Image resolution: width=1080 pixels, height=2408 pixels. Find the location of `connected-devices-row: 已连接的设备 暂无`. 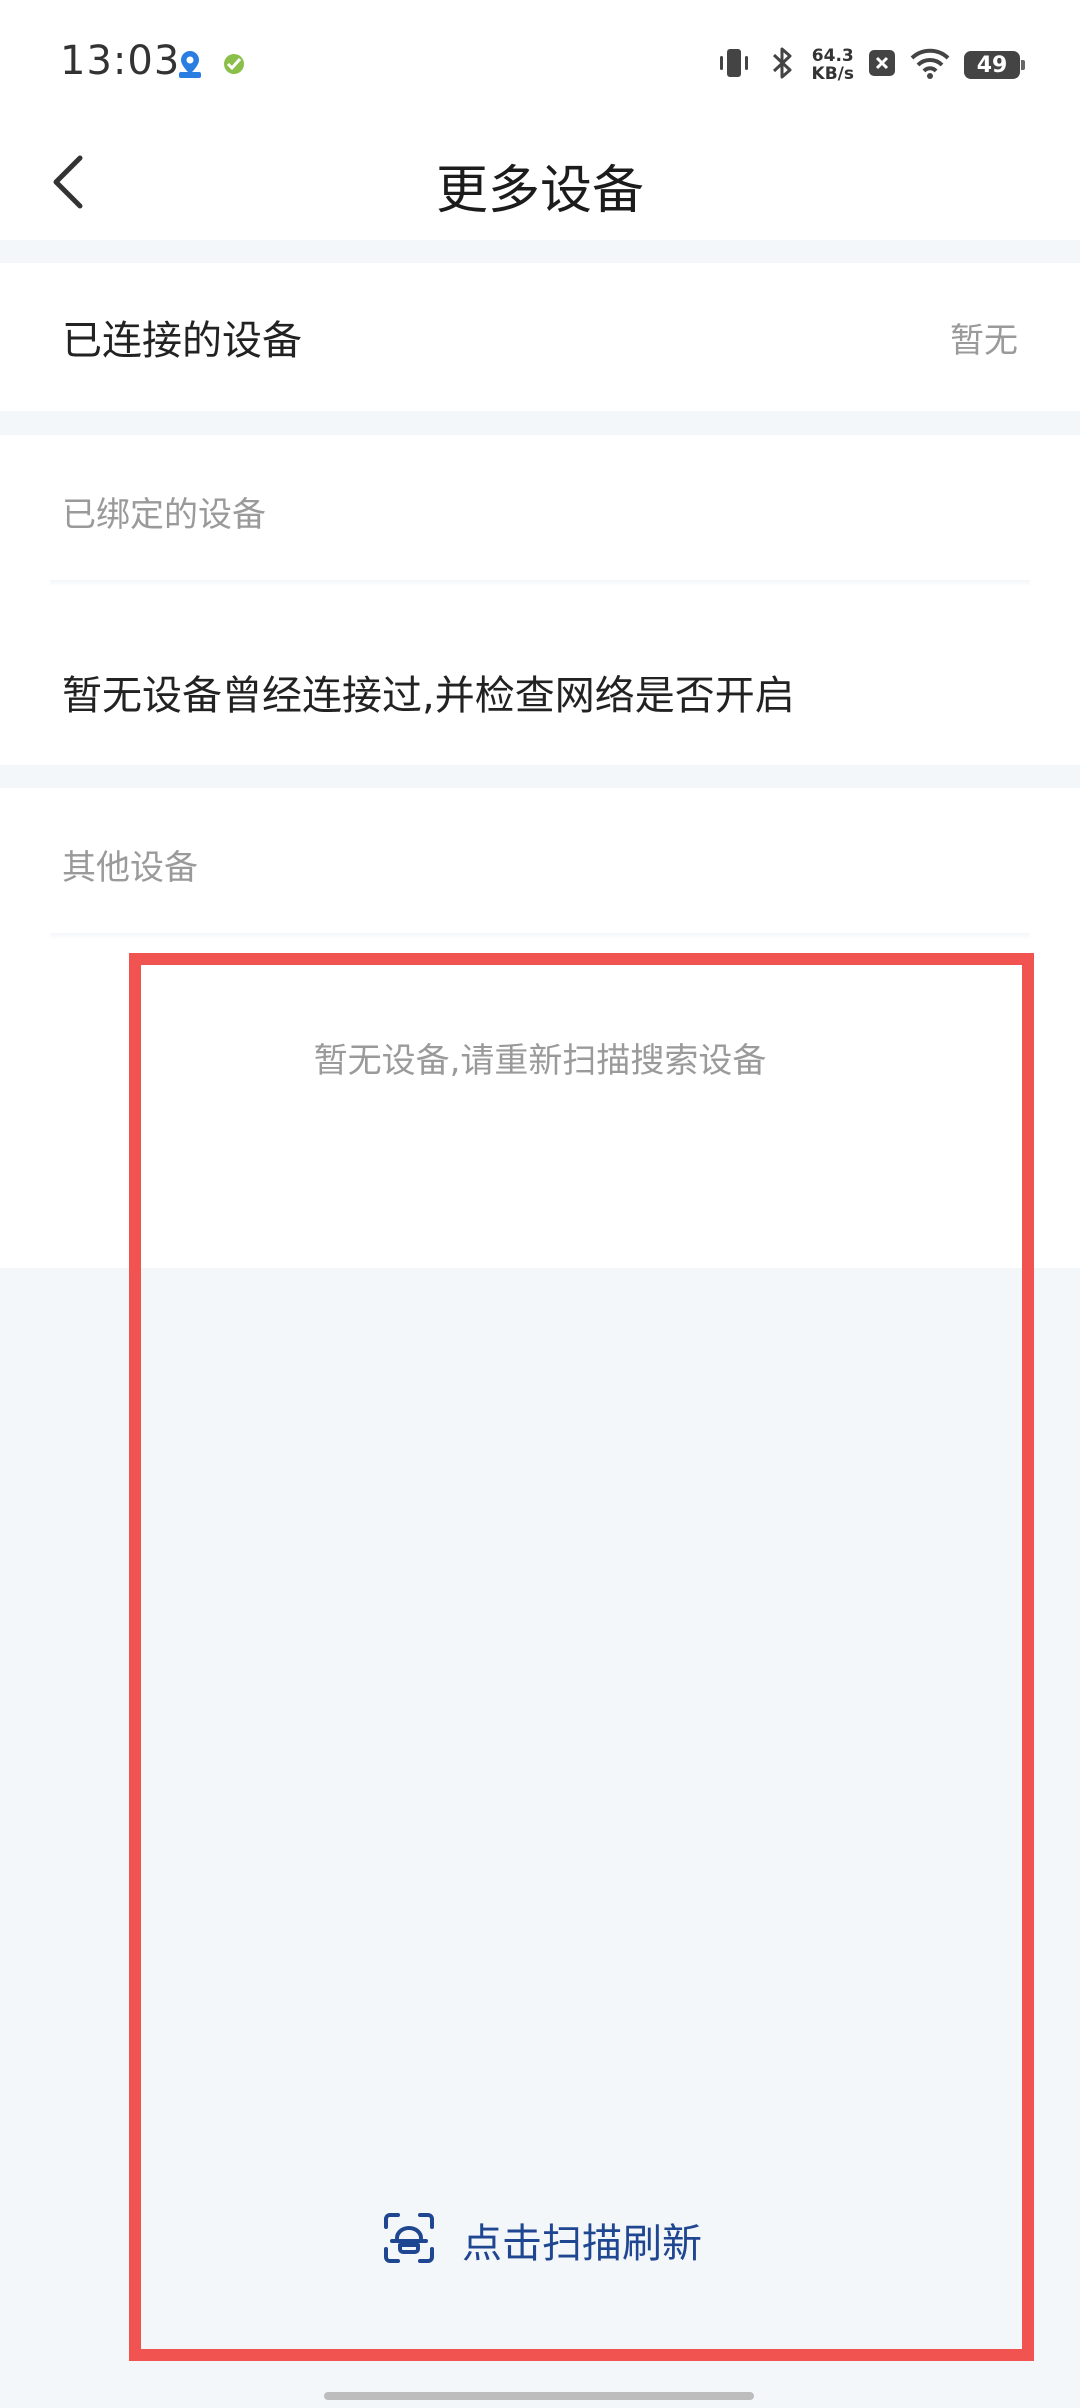

connected-devices-row: 已连接的设备 暂无 is located at coordinates (540, 337).